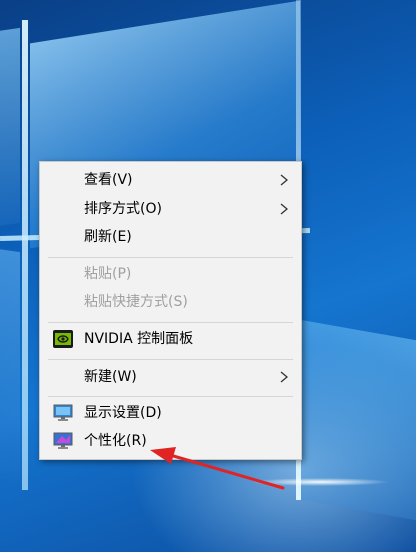 This screenshot has height=552, width=416. What do you see at coordinates (170, 209) in the screenshot?
I see `menu-item-sort-by: 排序方式(O)` at bounding box center [170, 209].